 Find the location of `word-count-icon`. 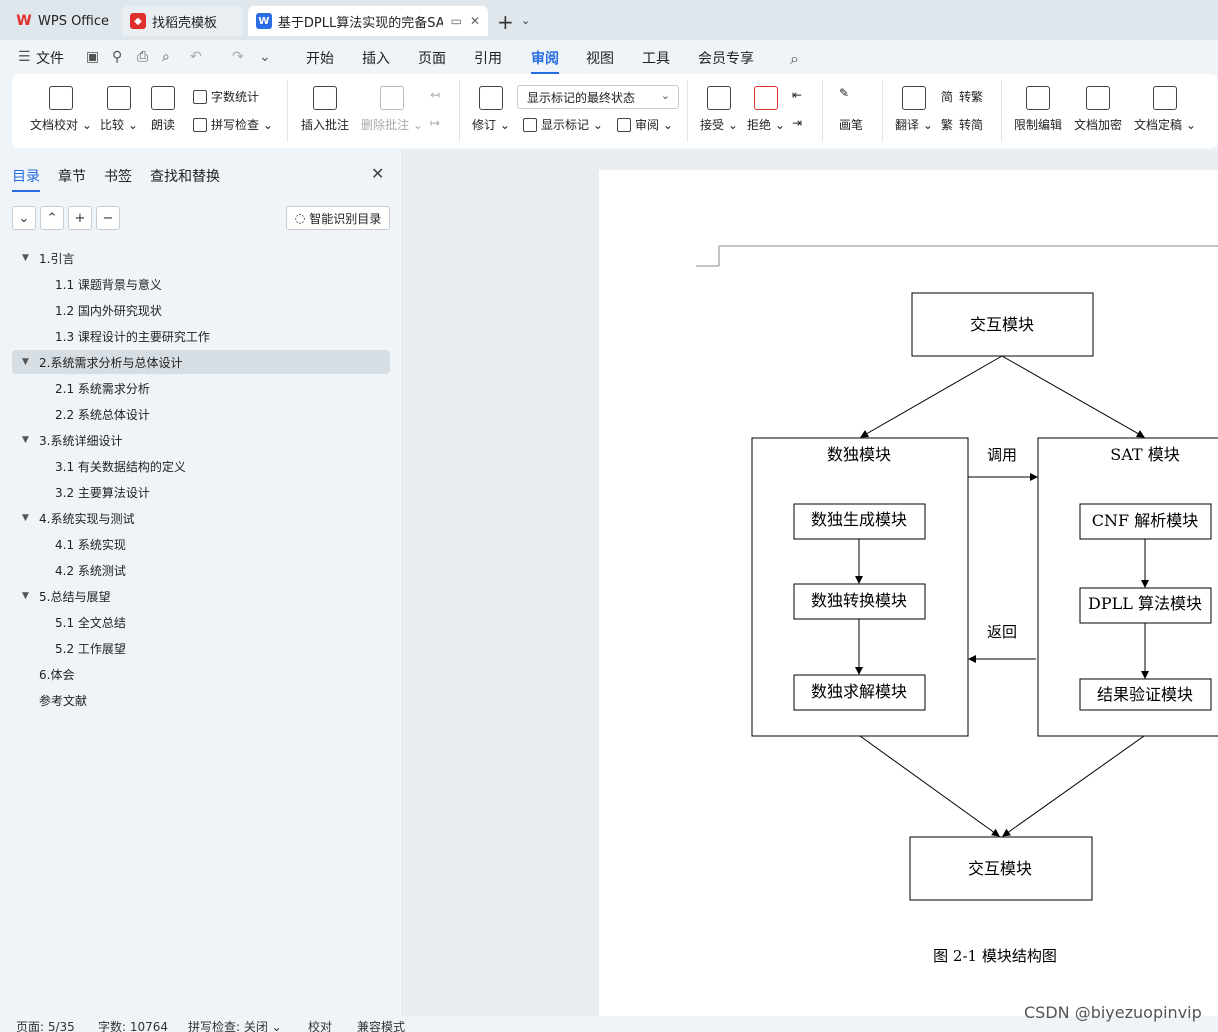

word-count-icon is located at coordinates (200, 96).